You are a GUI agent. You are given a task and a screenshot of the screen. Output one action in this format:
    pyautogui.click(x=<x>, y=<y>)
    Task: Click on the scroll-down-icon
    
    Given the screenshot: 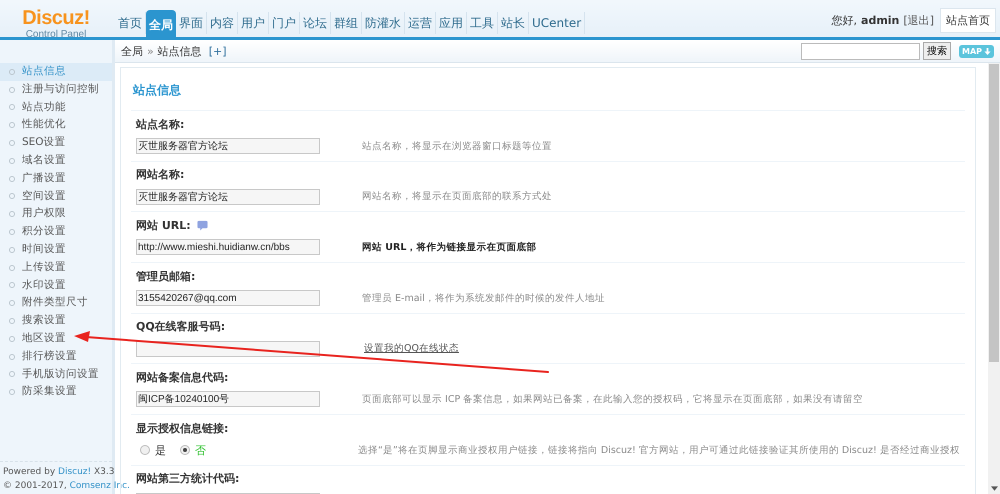 What is the action you would take?
    pyautogui.click(x=994, y=488)
    